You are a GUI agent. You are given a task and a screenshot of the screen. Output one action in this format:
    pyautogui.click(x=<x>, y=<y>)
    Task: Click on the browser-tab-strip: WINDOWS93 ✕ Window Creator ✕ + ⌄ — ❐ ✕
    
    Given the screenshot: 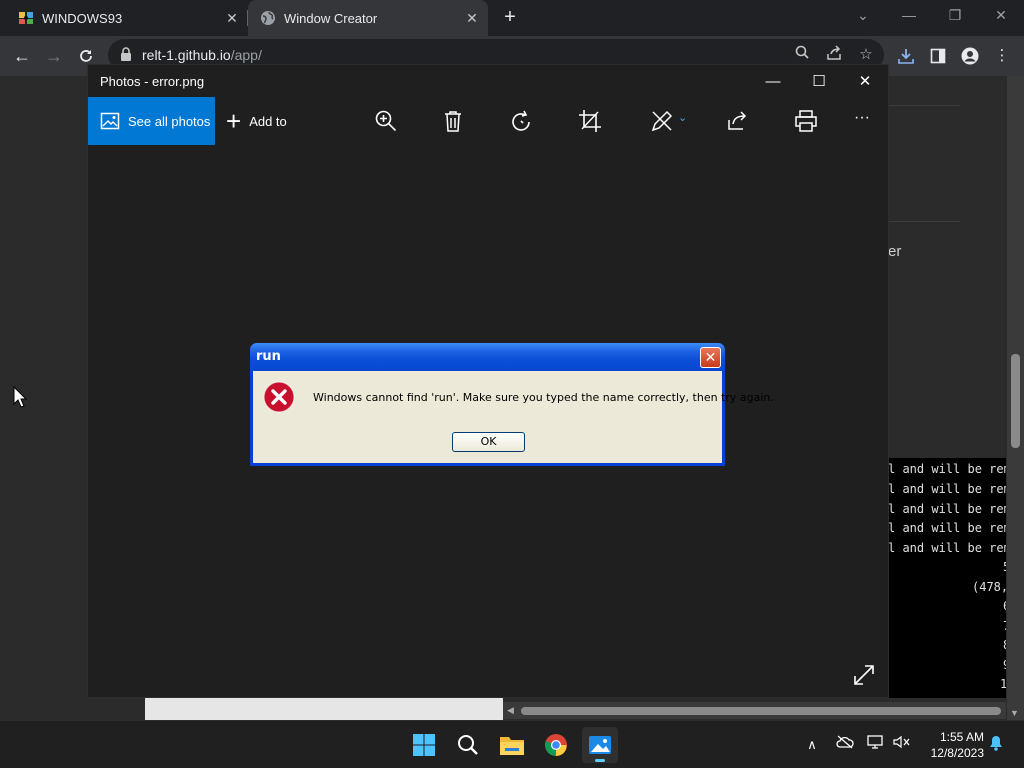 What is the action you would take?
    pyautogui.click(x=512, y=18)
    